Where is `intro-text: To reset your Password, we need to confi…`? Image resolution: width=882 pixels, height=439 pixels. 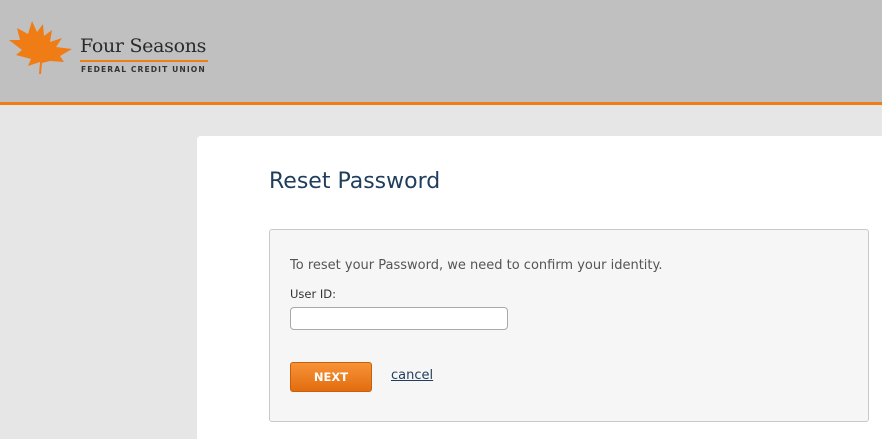 intro-text: To reset your Password, we need to confi… is located at coordinates (476, 265).